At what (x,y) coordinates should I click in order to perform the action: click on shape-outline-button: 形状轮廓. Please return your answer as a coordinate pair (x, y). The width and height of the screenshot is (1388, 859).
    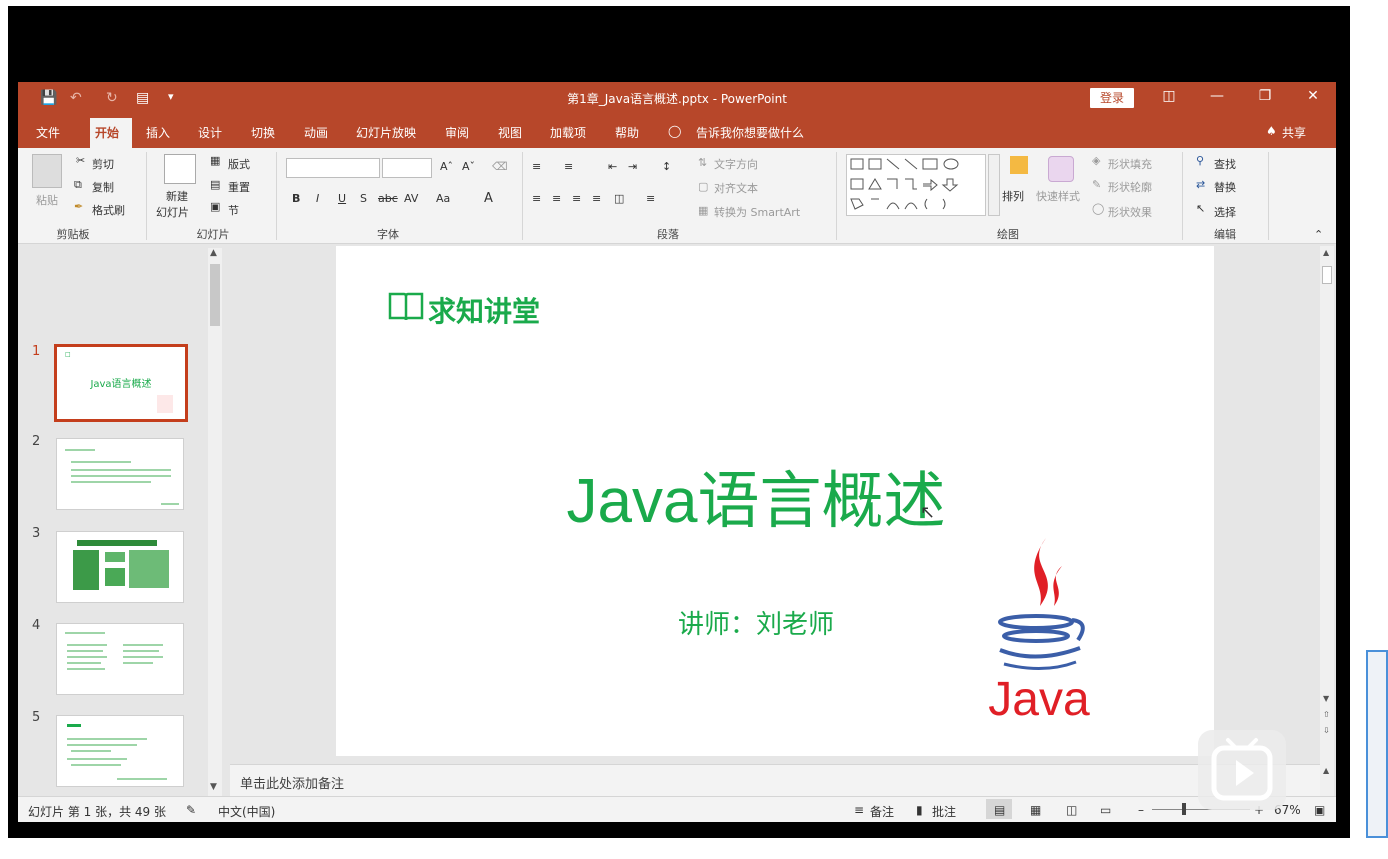
    Looking at the image, I should click on (1130, 187).